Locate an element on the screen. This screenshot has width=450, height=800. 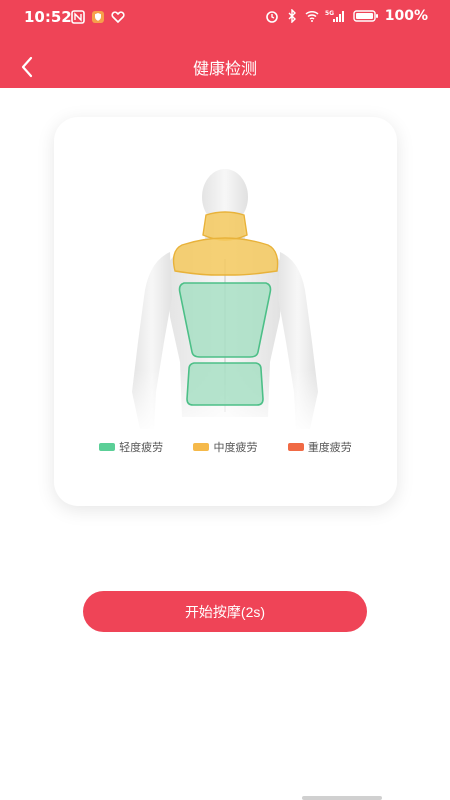
nfc-icon is located at coordinates (78, 17).